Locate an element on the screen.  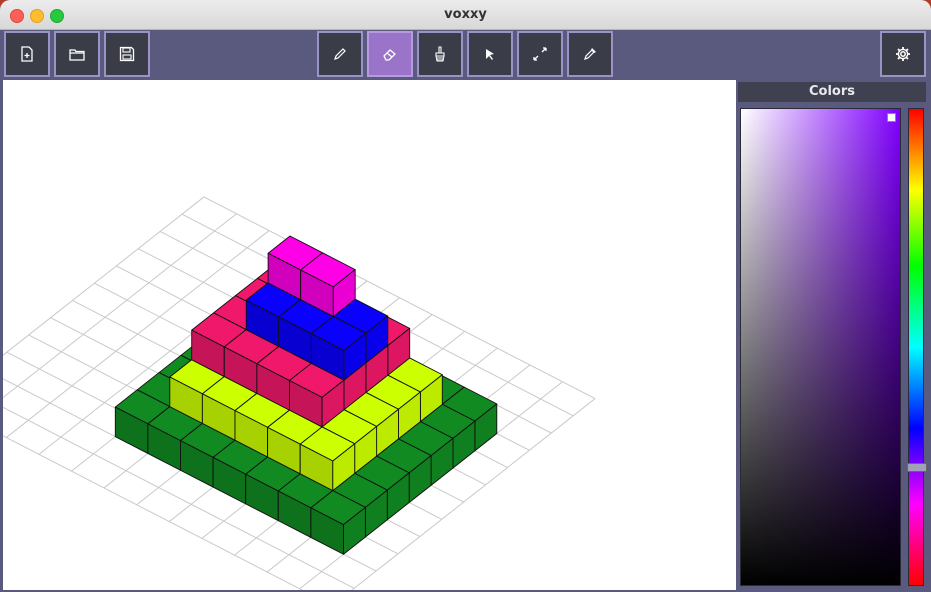
gear-icon is located at coordinates (903, 54).